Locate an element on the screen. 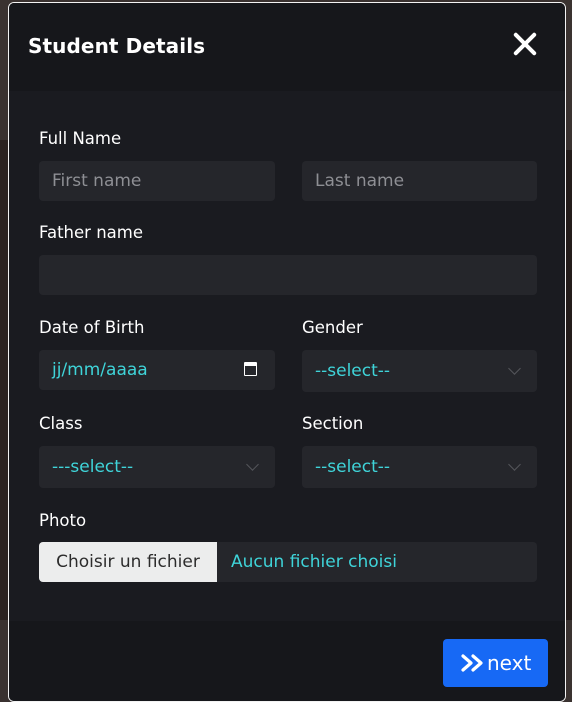  section-label: Section is located at coordinates (333, 423).